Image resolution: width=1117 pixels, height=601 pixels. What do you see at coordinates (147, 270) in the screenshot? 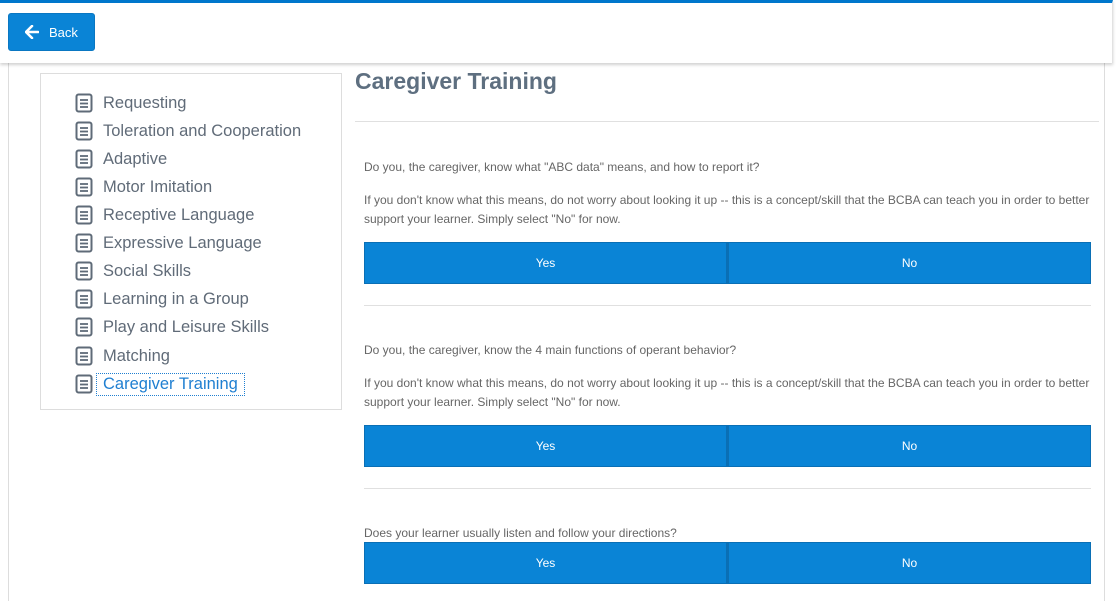
I see `sidebar-item-label: Social Skills` at bounding box center [147, 270].